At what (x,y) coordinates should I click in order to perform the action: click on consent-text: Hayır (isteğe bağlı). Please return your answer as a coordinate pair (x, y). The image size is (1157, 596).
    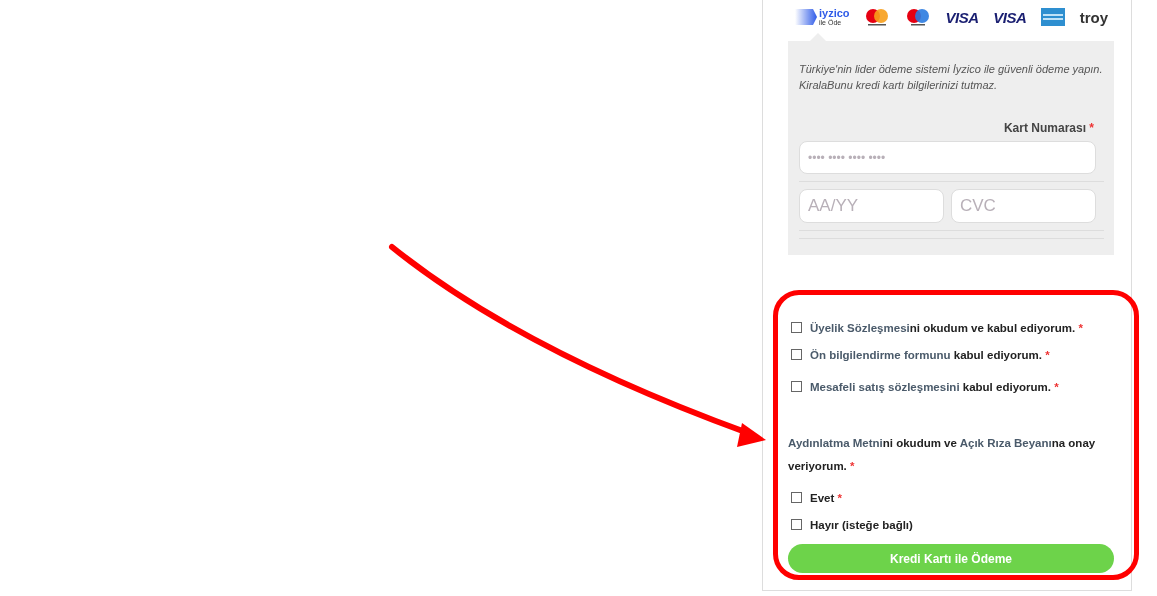
    Looking at the image, I should click on (861, 524).